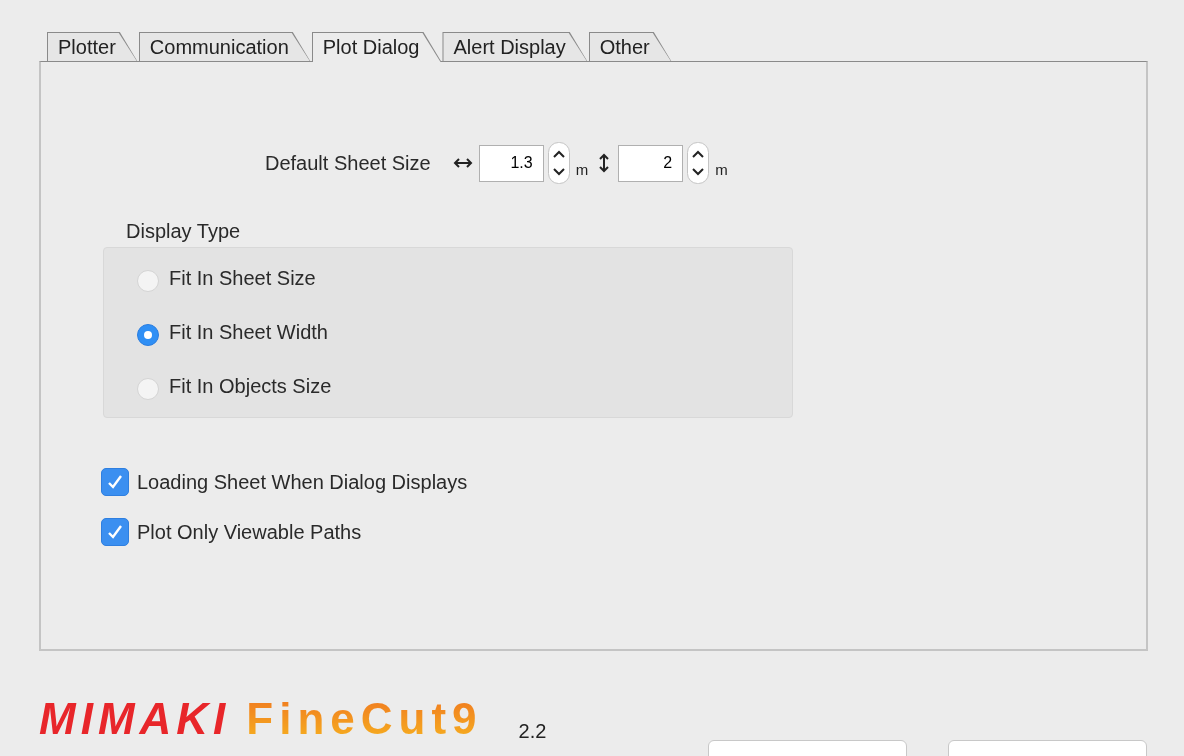 Image resolution: width=1184 pixels, height=756 pixels. Describe the element at coordinates (224, 47) in the screenshot. I see `tab: Communication` at that location.